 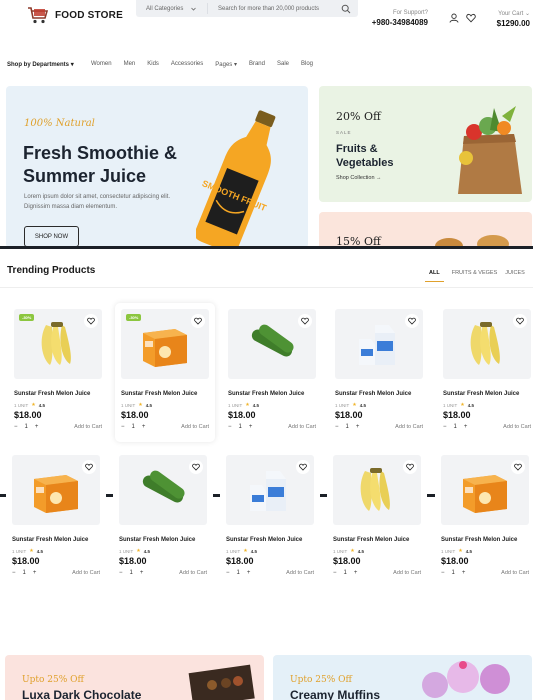 I want to click on logo: FOOD STORE, so click(x=75, y=15).